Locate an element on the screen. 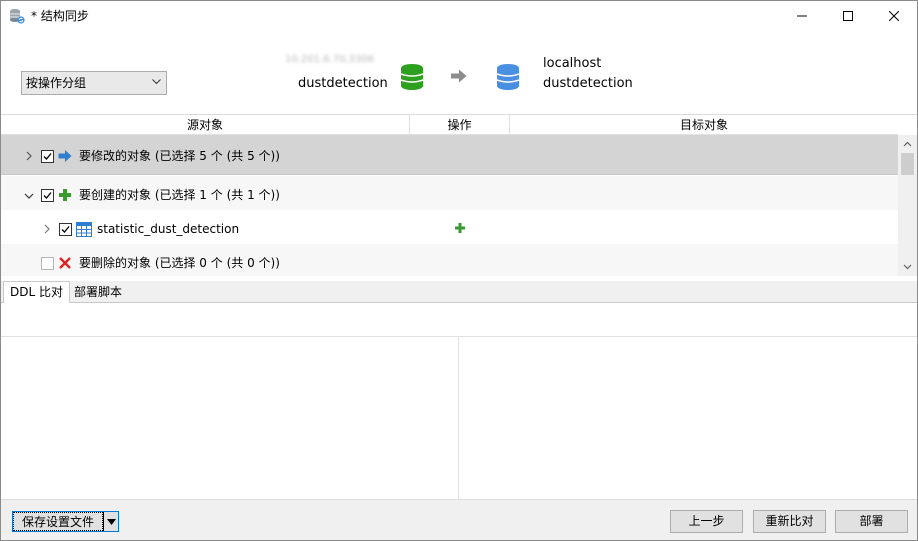 The height and width of the screenshot is (541, 918). window-title: * 结构同步 is located at coordinates (60, 16).